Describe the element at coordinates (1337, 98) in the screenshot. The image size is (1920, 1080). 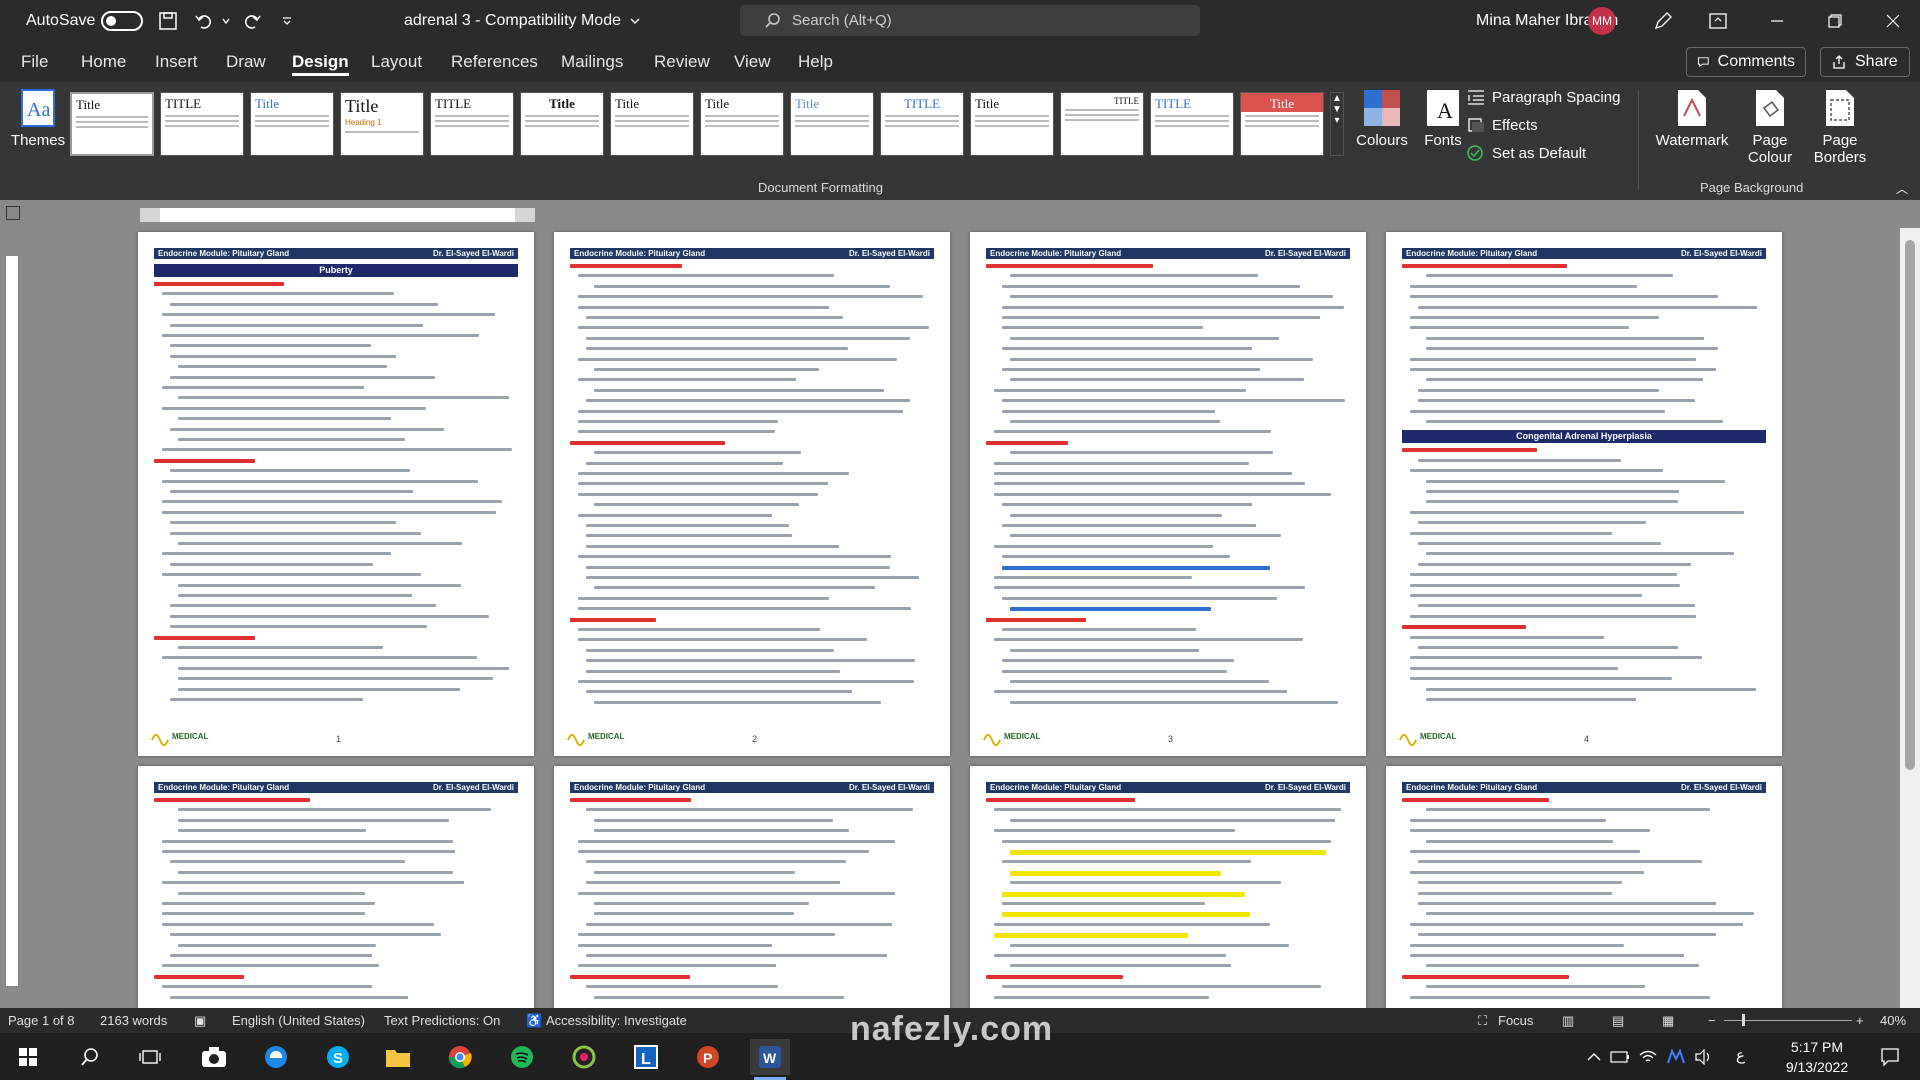
I see `chevron-up-icon: ▲` at that location.